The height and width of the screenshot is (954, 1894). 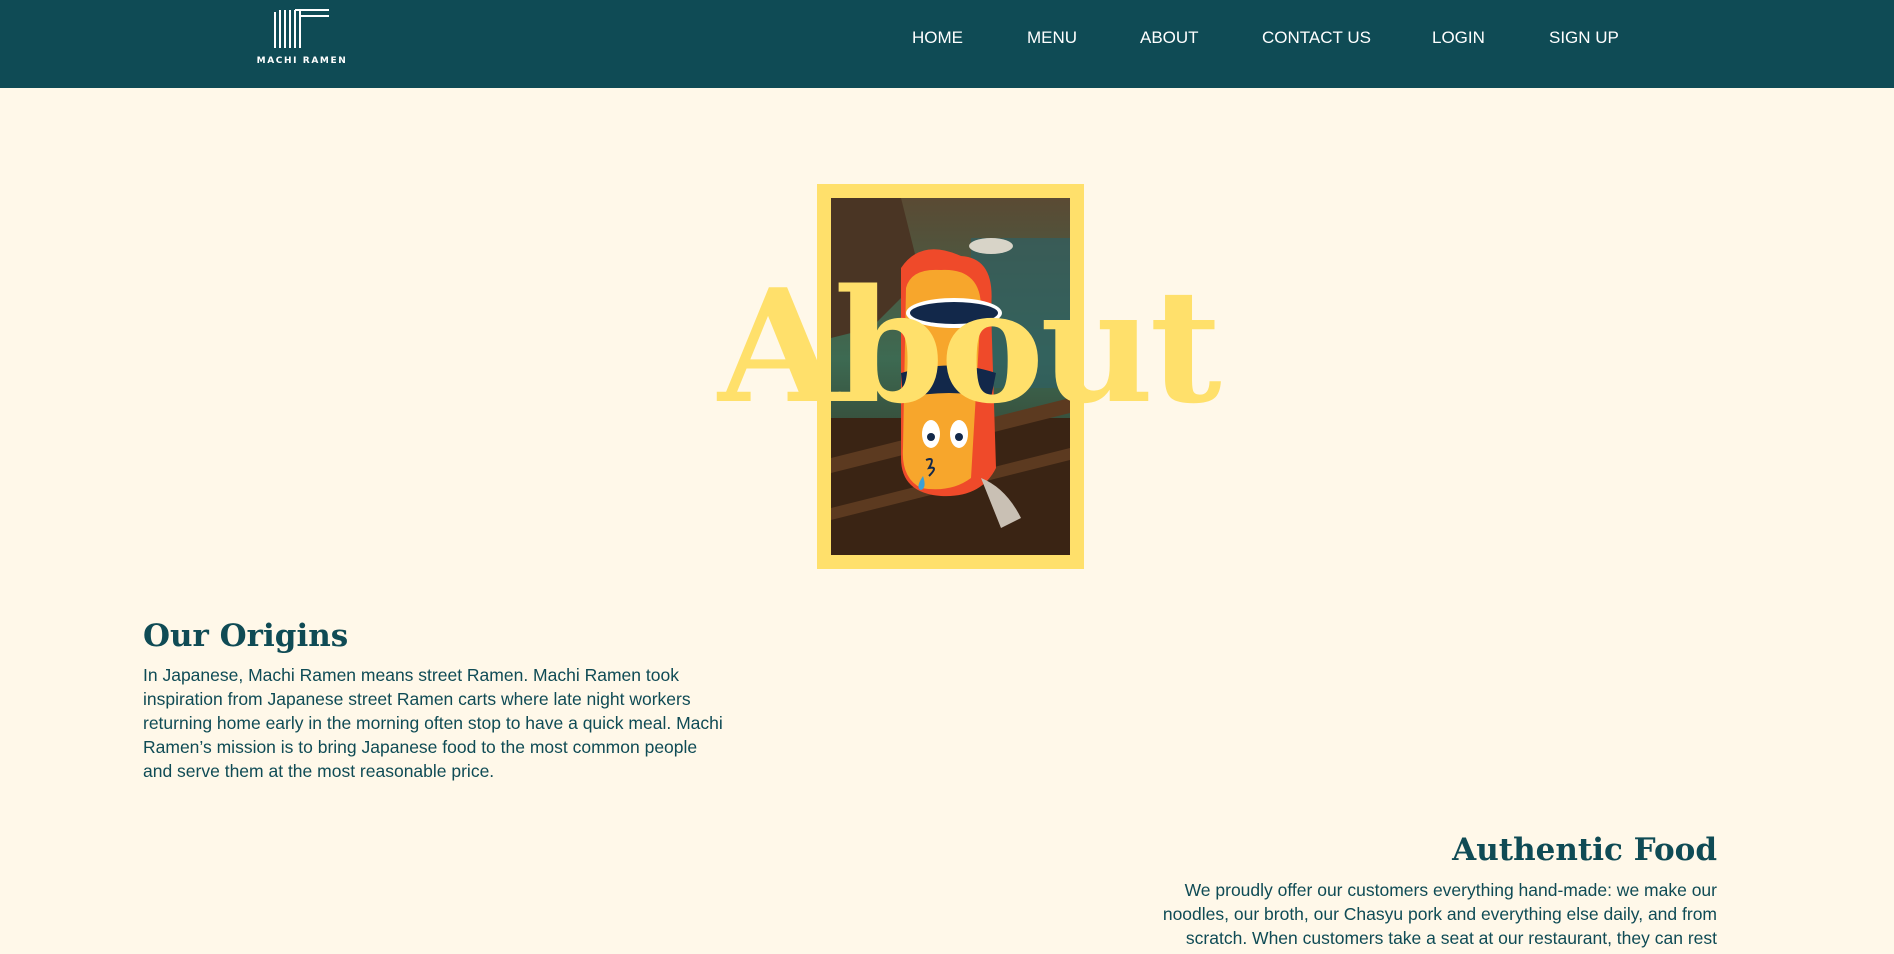 What do you see at coordinates (1169, 38) in the screenshot?
I see `nav-about: ABOUT` at bounding box center [1169, 38].